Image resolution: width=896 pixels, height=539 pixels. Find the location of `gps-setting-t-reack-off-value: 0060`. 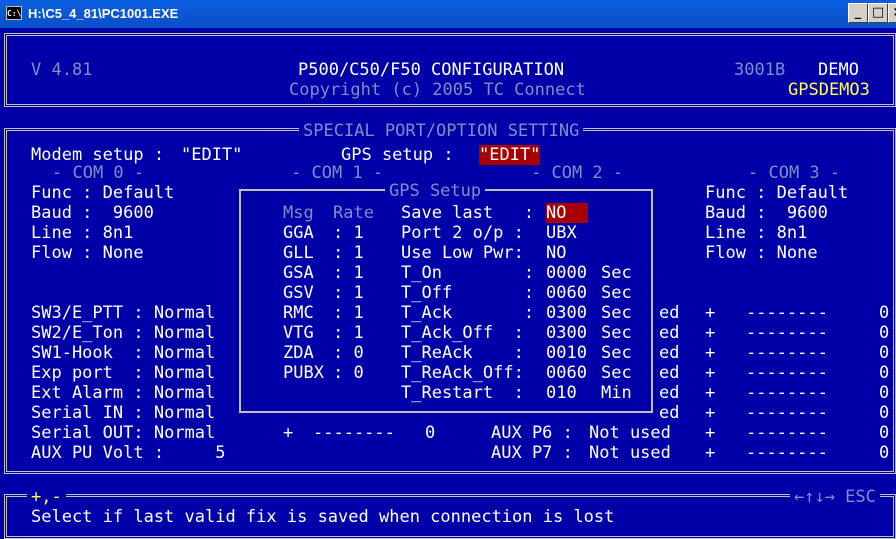

gps-setting-t-reack-off-value: 0060 is located at coordinates (566, 373).